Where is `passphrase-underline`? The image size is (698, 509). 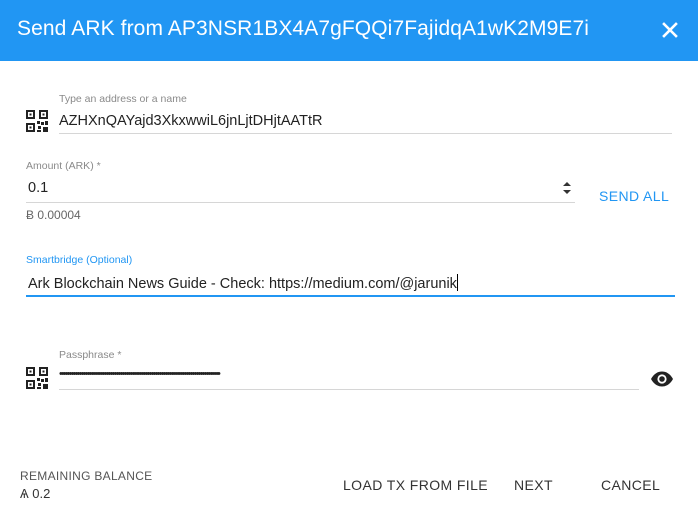 passphrase-underline is located at coordinates (349, 389).